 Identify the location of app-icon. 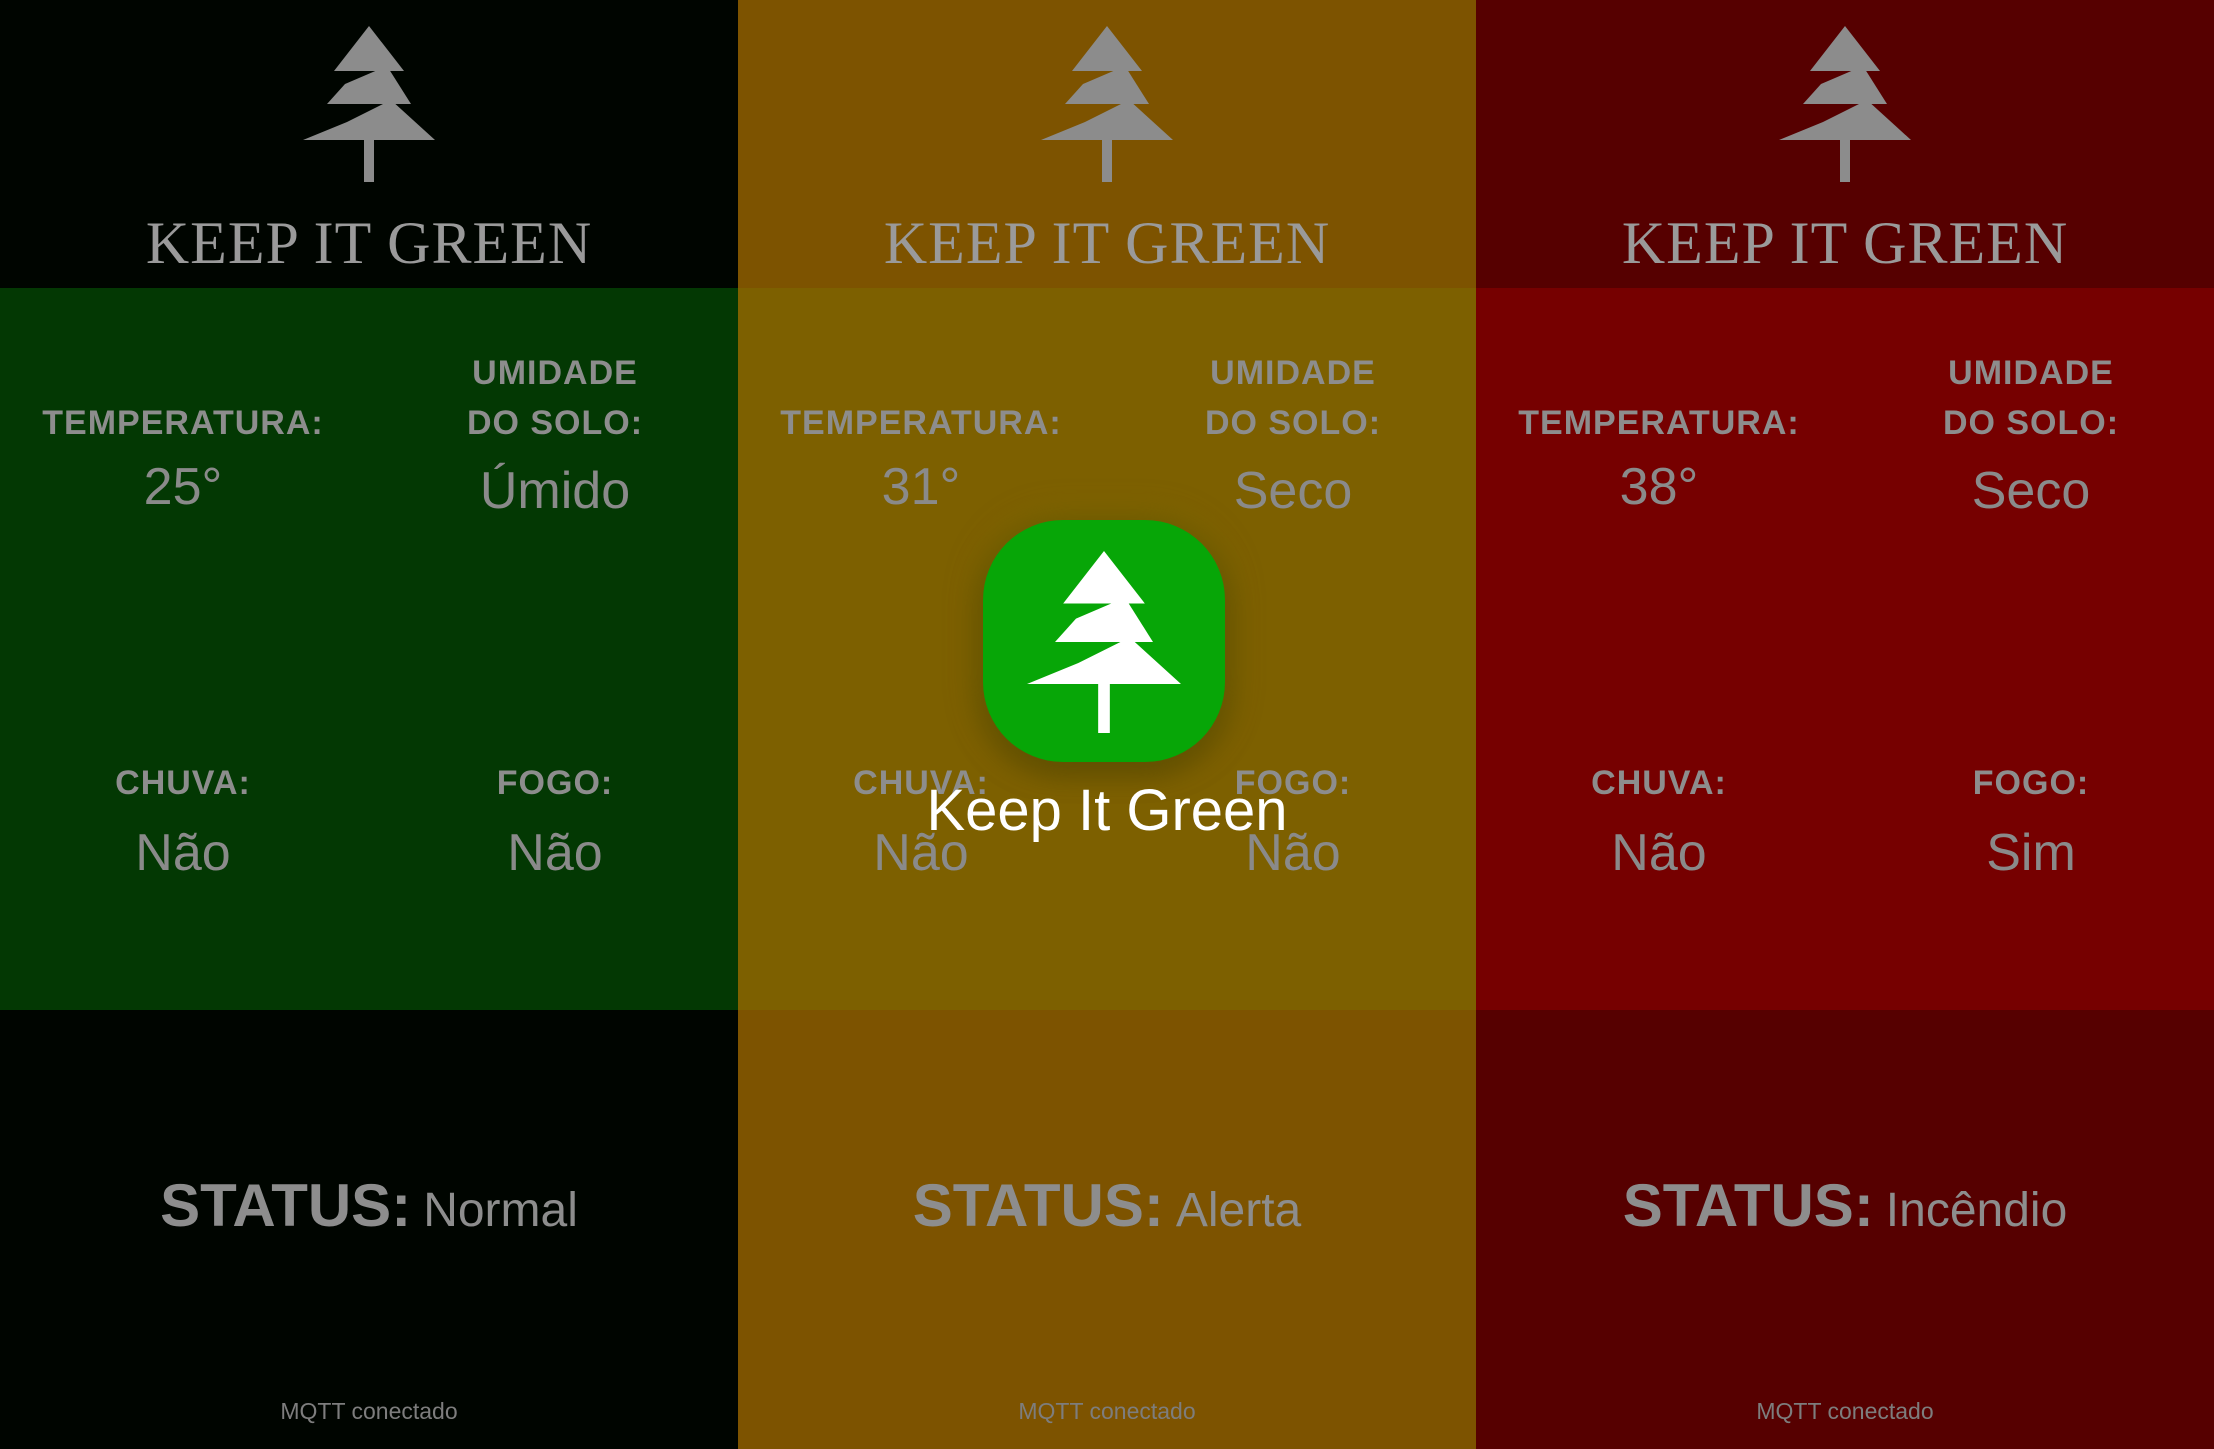
(1104, 641).